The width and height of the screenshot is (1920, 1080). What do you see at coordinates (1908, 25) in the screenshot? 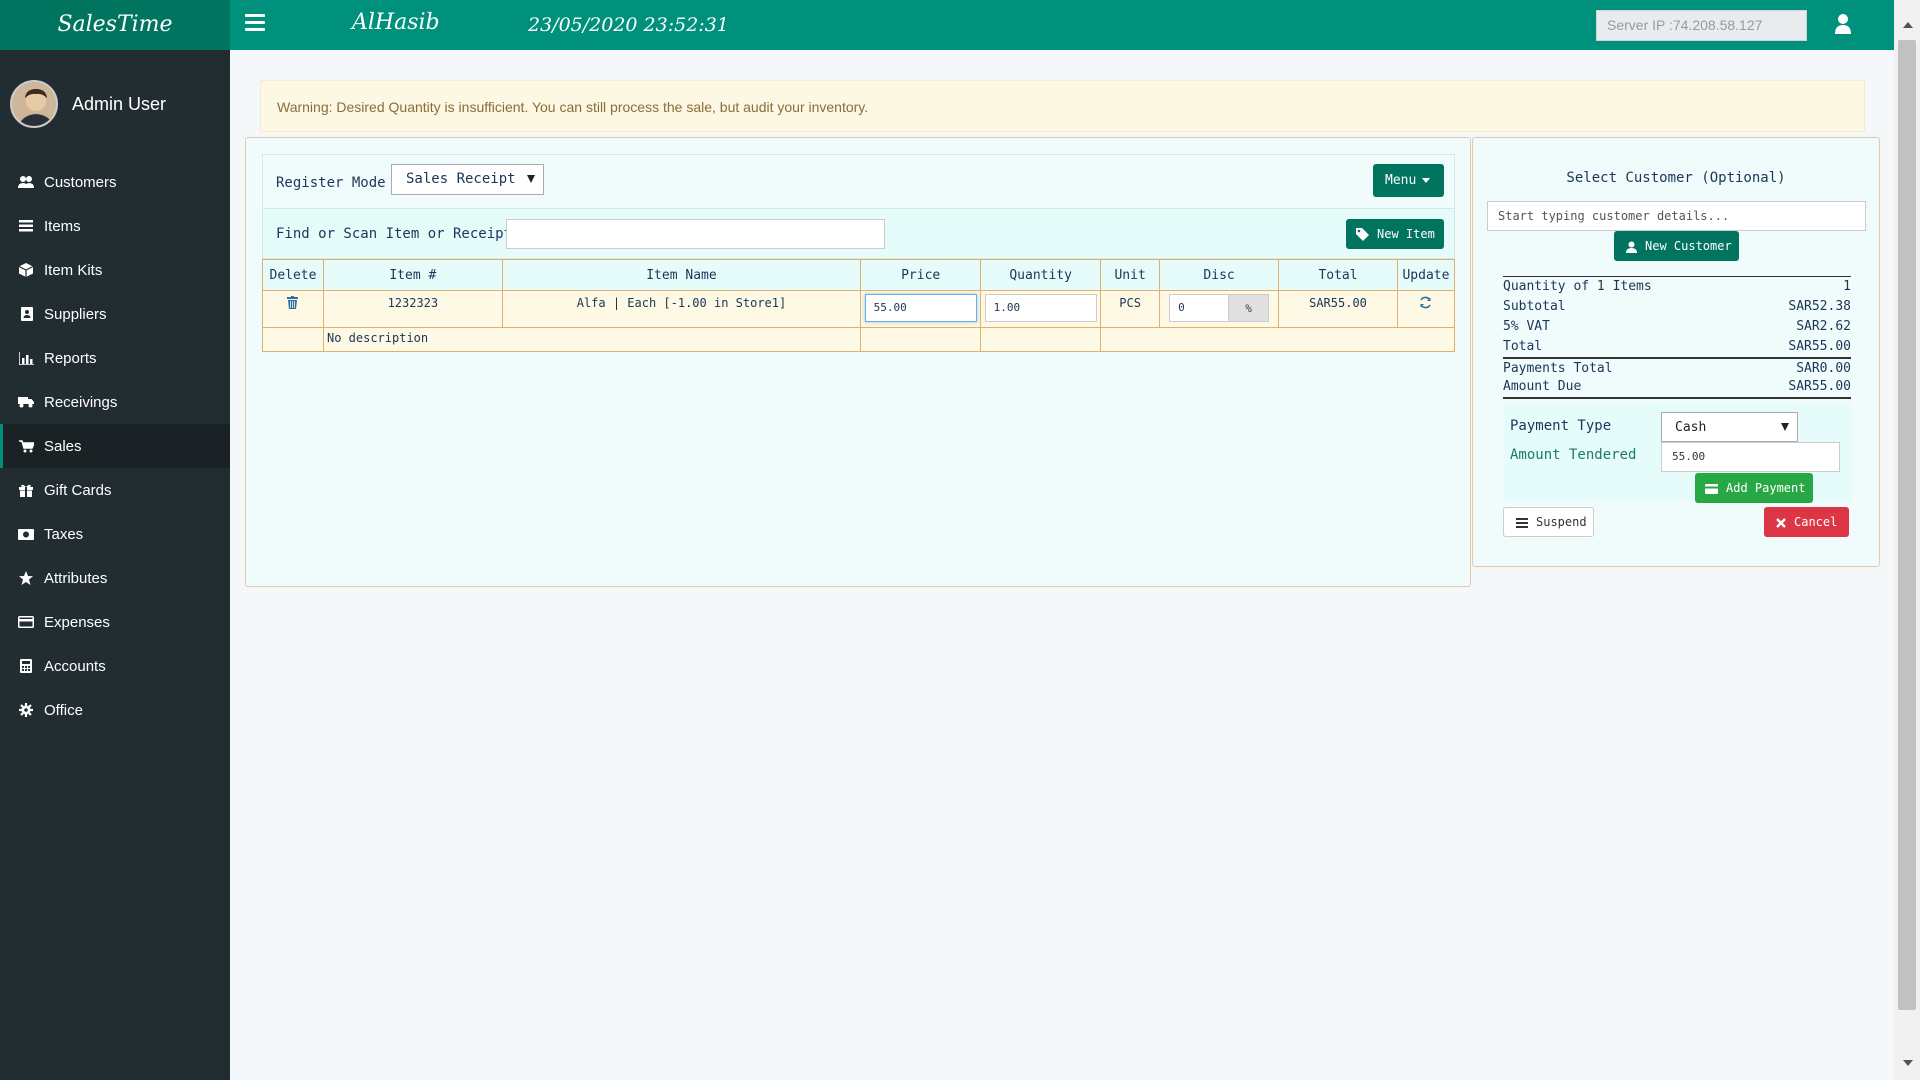
I see `scroll-up-arrow-icon` at bounding box center [1908, 25].